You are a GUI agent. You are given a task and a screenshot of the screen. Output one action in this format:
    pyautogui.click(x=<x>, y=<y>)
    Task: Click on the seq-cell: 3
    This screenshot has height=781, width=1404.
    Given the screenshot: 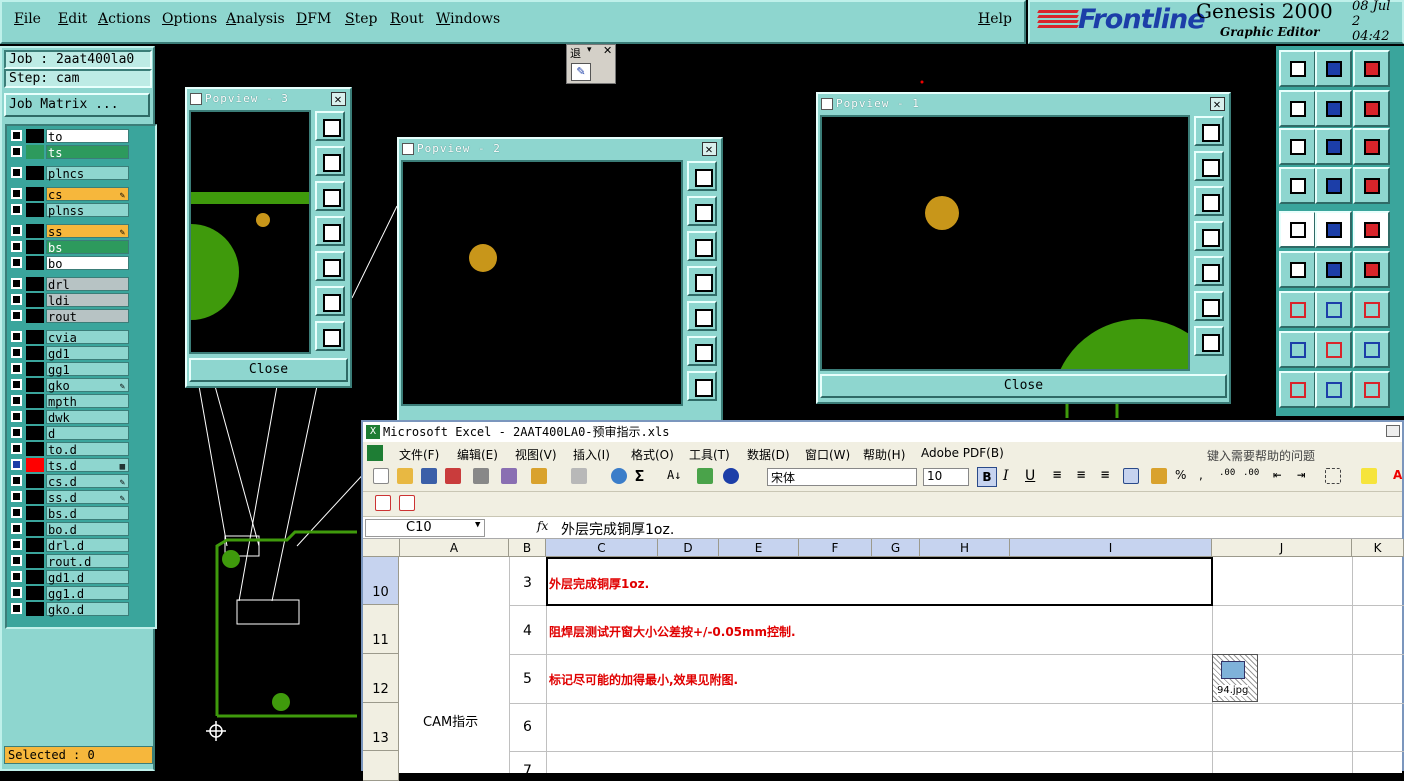 What is the action you would take?
    pyautogui.click(x=527, y=583)
    